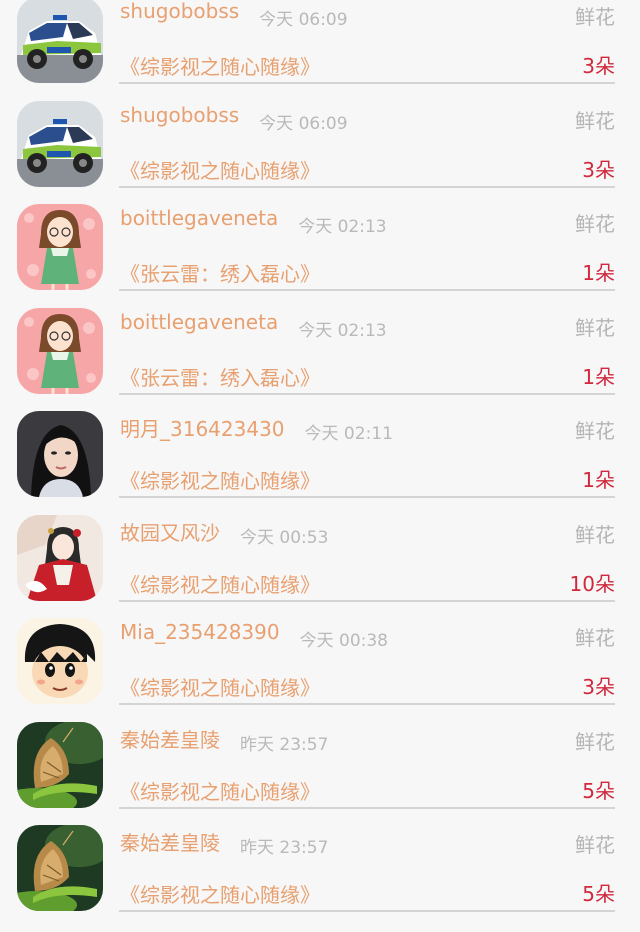 Image resolution: width=640 pixels, height=932 pixels. Describe the element at coordinates (320, 568) in the screenshot. I see `list-item: 故园又风沙 今天 00:53 鲜花《综影视之随心随缘》 10朵` at that location.